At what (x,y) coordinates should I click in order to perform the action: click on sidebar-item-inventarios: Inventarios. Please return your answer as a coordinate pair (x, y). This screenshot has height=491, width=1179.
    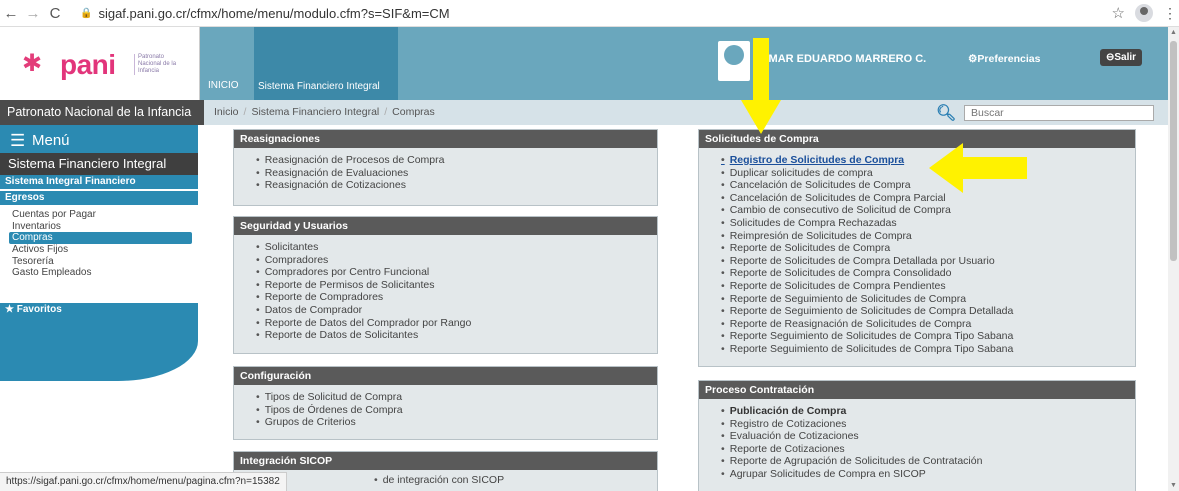
    Looking at the image, I should click on (102, 227).